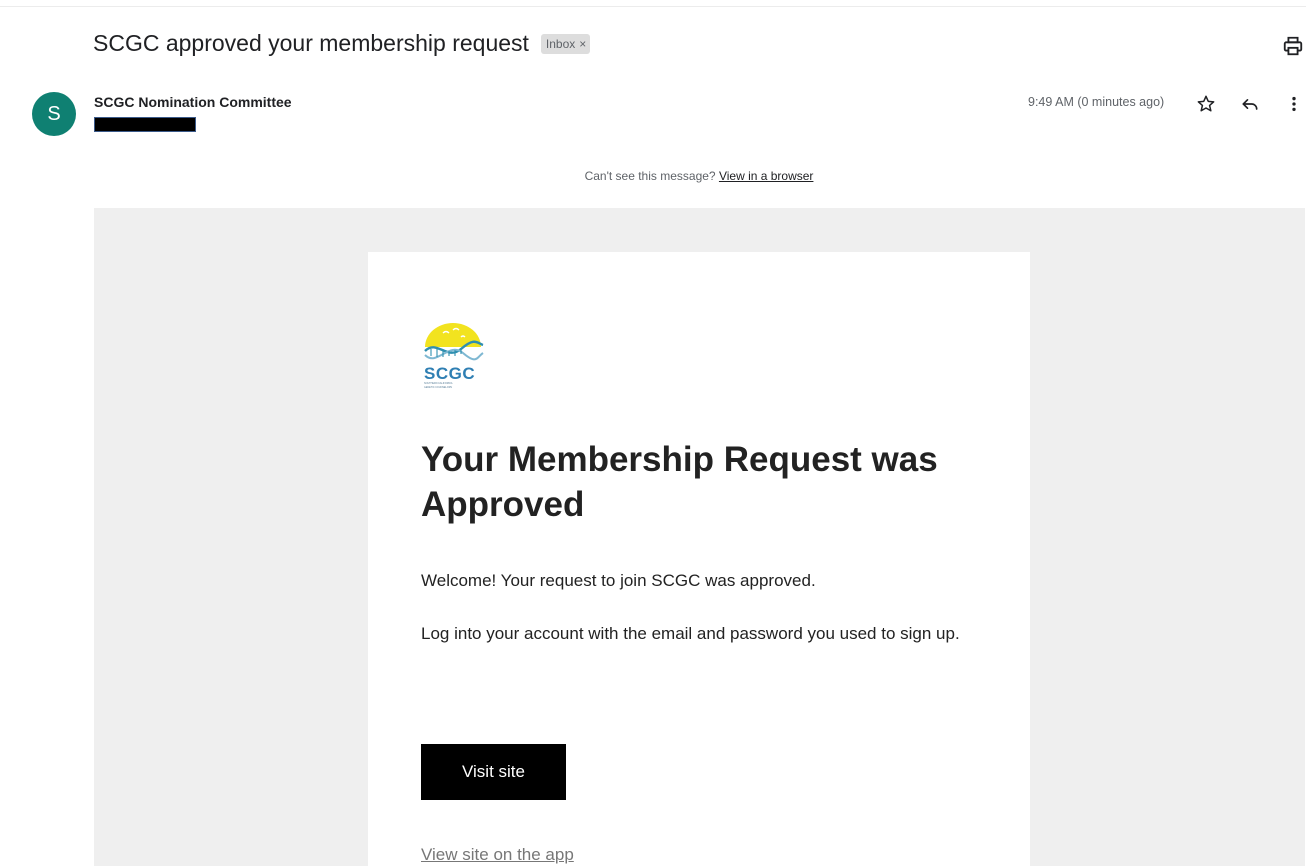  Describe the element at coordinates (1294, 104) in the screenshot. I see `more-vert-icon` at that location.